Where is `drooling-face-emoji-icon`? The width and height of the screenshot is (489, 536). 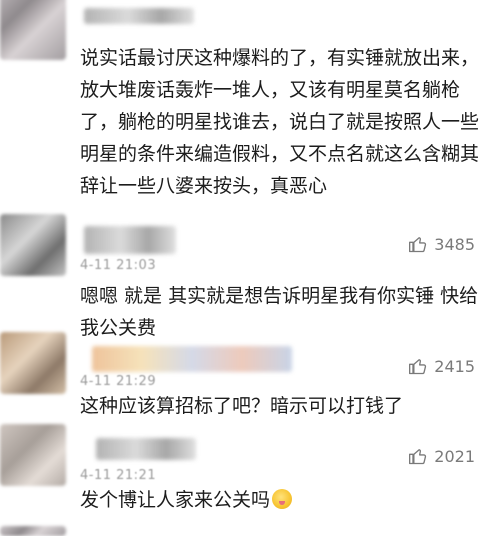 drooling-face-emoji-icon is located at coordinates (282, 499).